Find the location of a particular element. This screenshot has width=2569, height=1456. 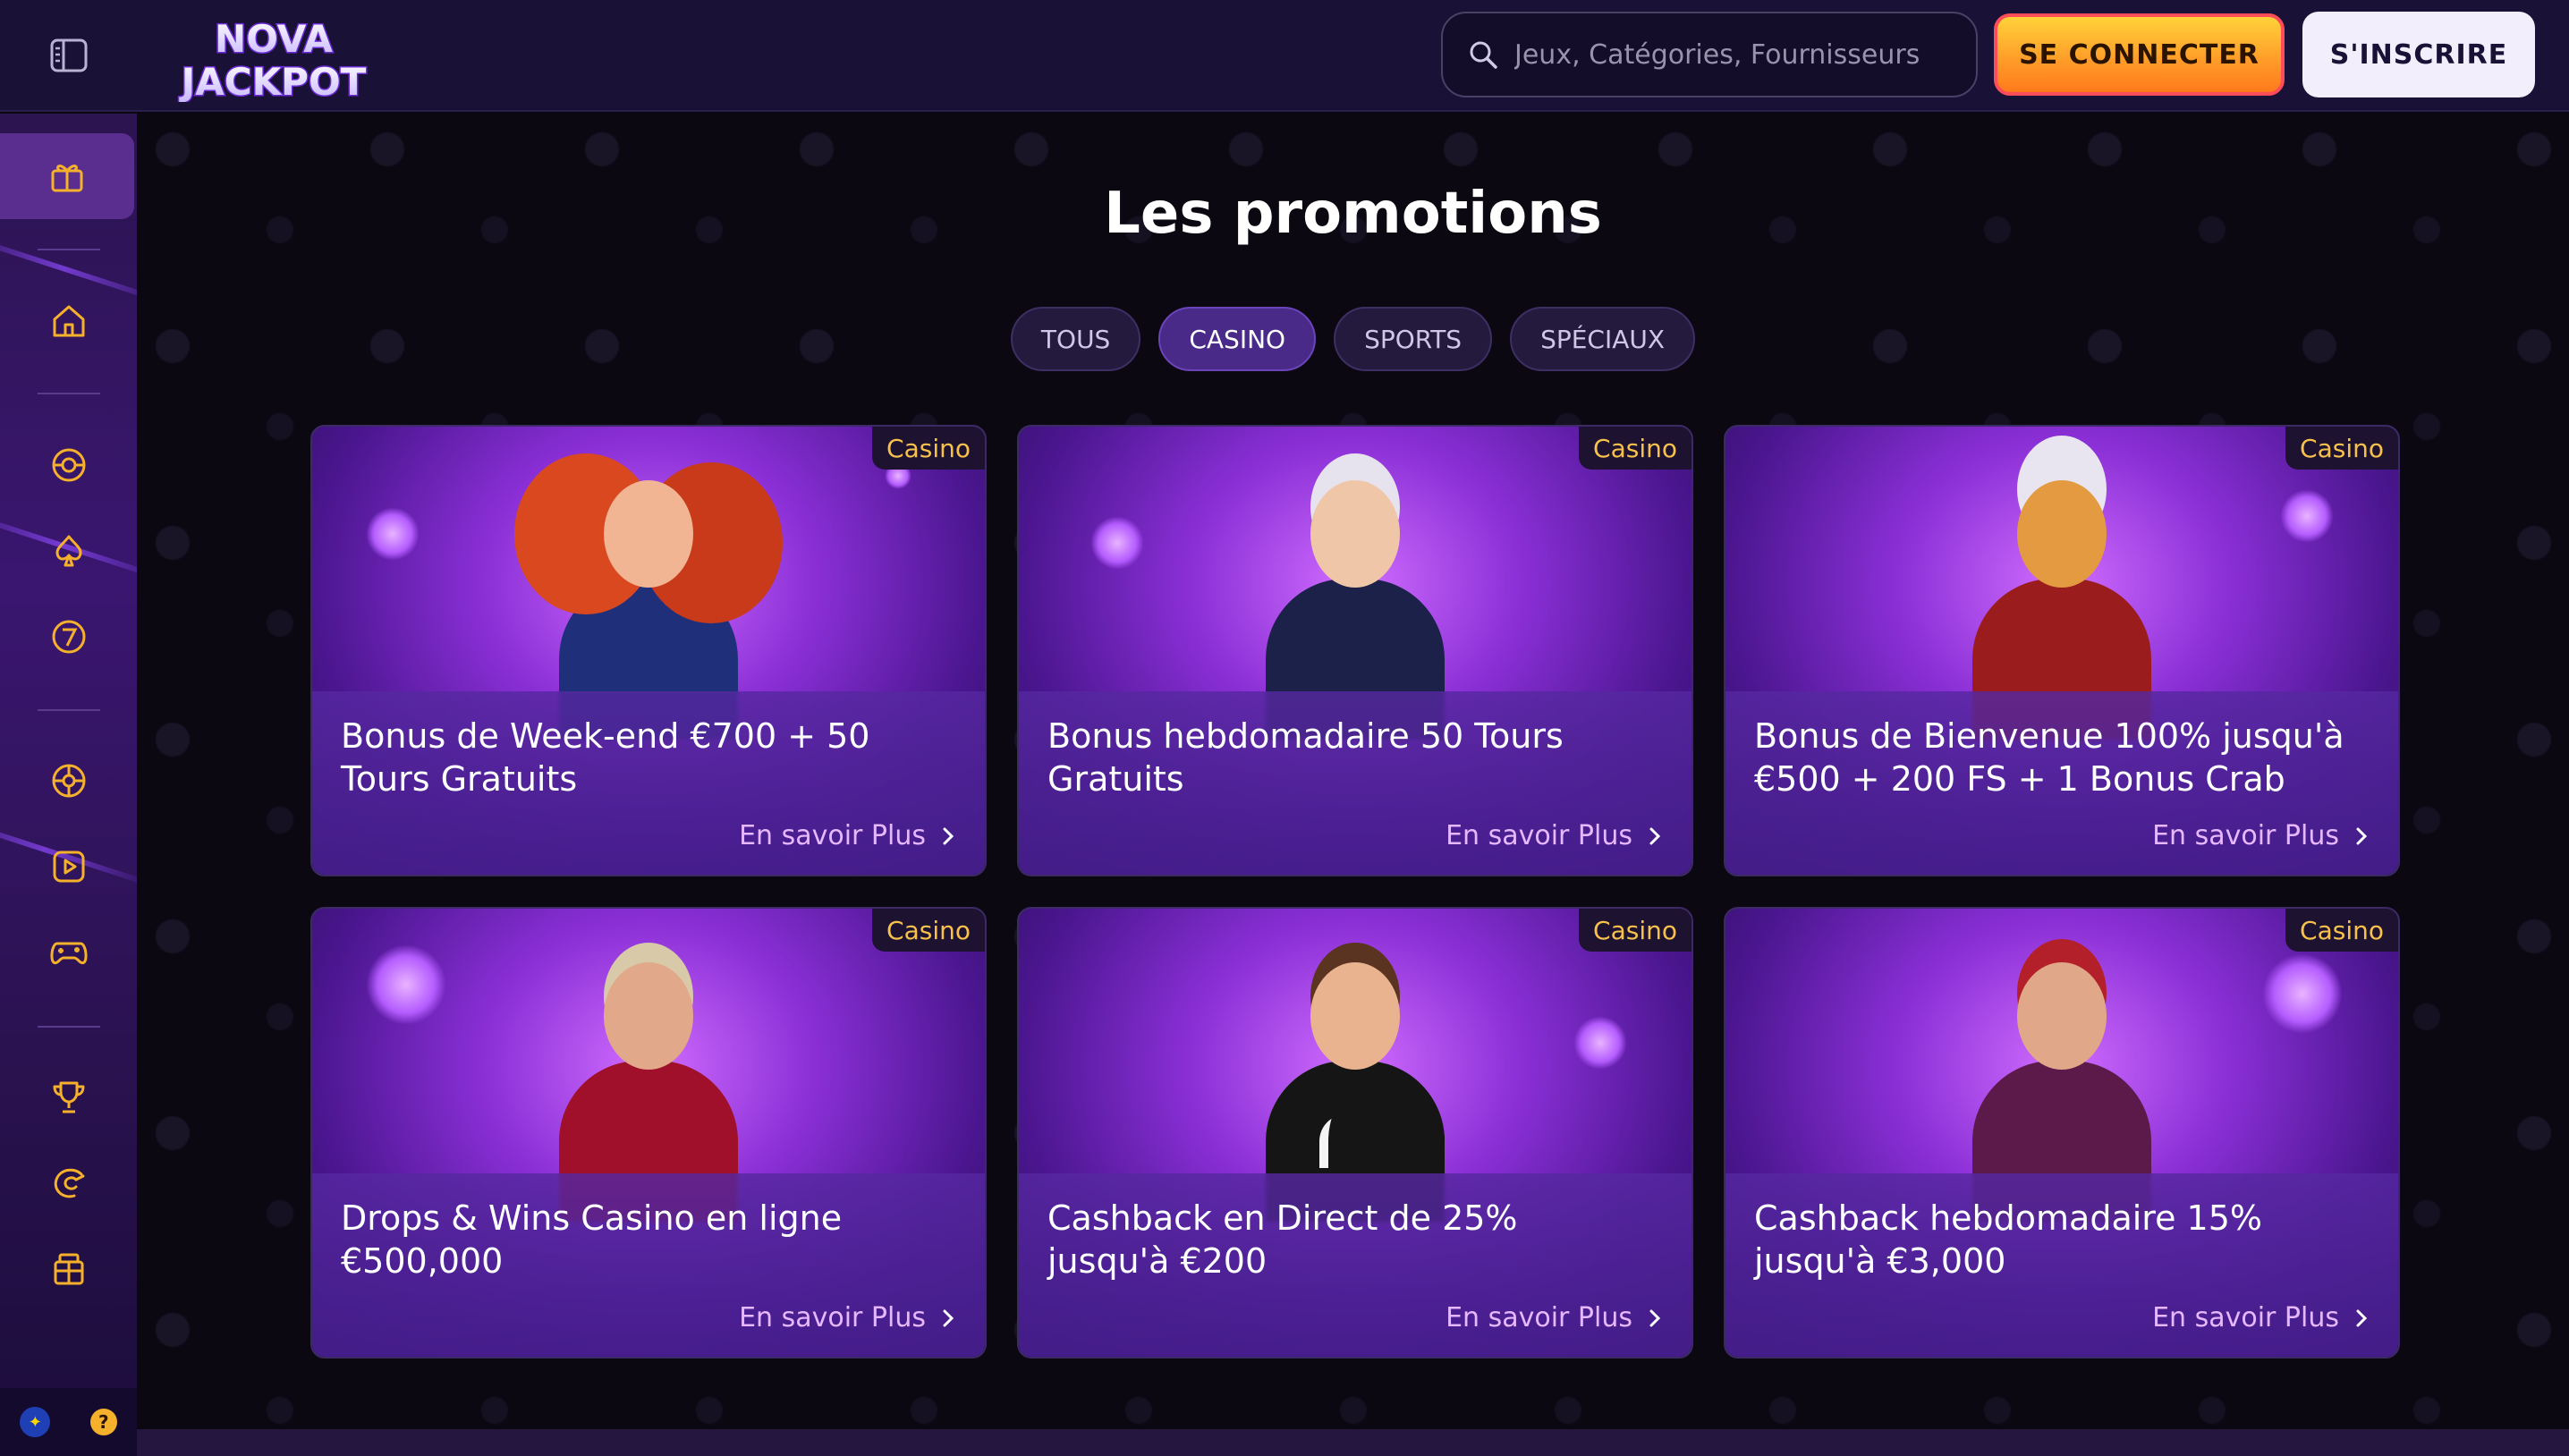

sidebar-item-store is located at coordinates (69, 1269).